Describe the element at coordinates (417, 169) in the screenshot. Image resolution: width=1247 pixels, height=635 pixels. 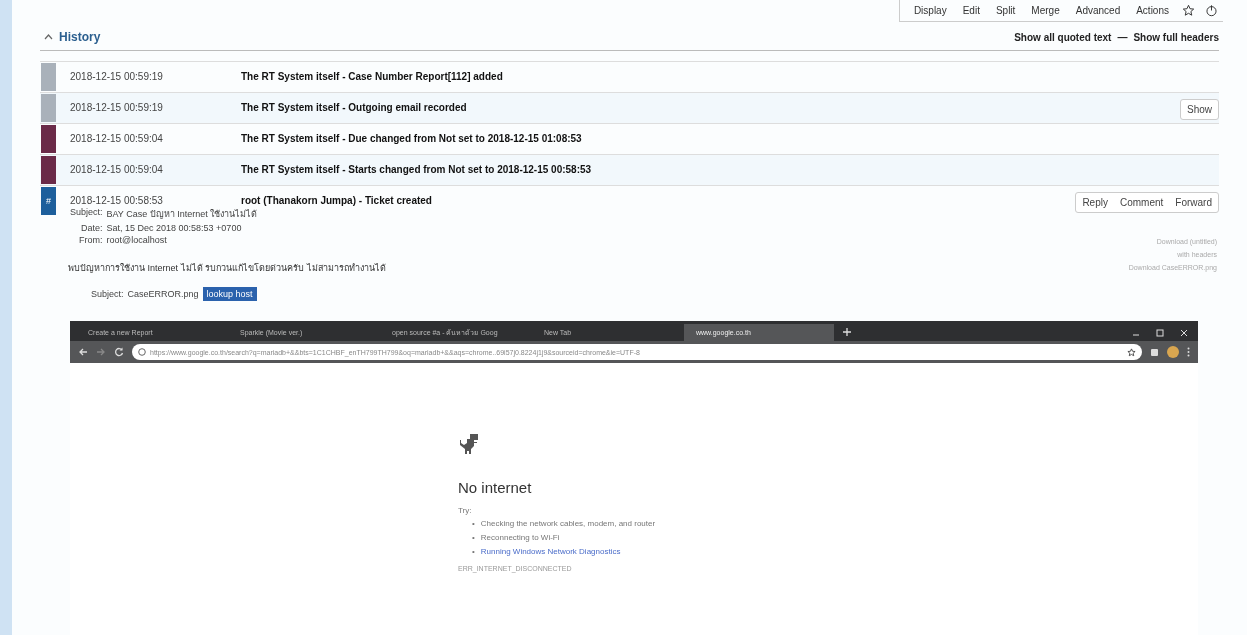
I see `transaction-description: The RT System itself - Starts changed from Not set to 2018-12-15 00:58:53` at that location.